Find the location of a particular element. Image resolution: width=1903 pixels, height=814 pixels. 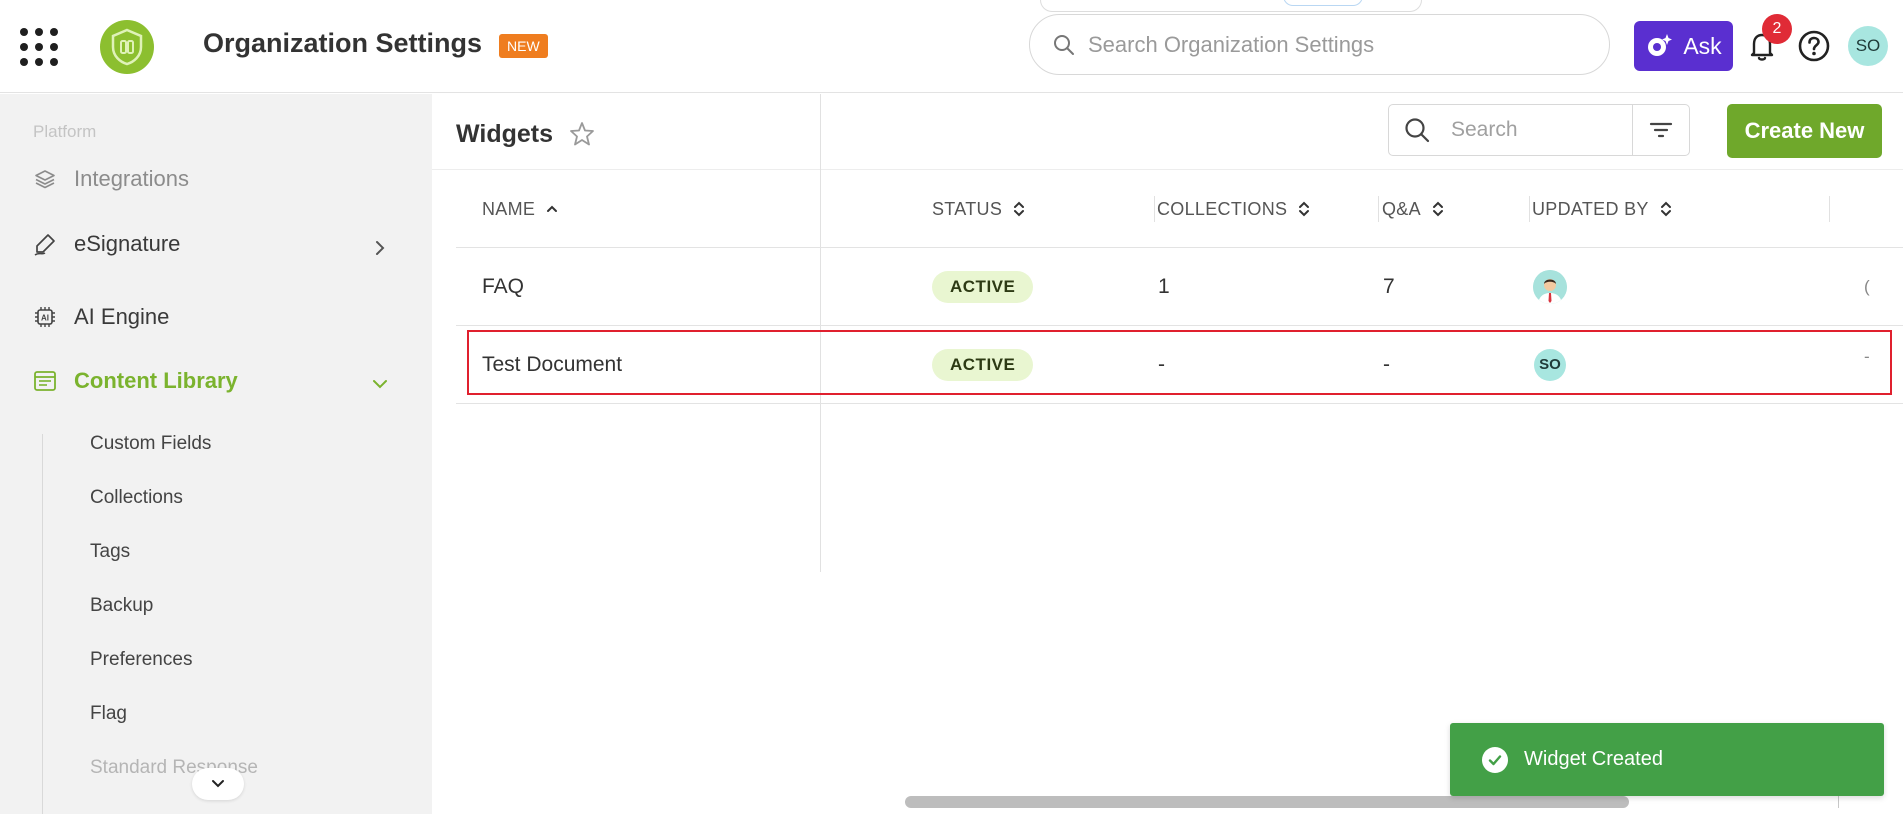

sidebar-scroll-down-button is located at coordinates (218, 784).